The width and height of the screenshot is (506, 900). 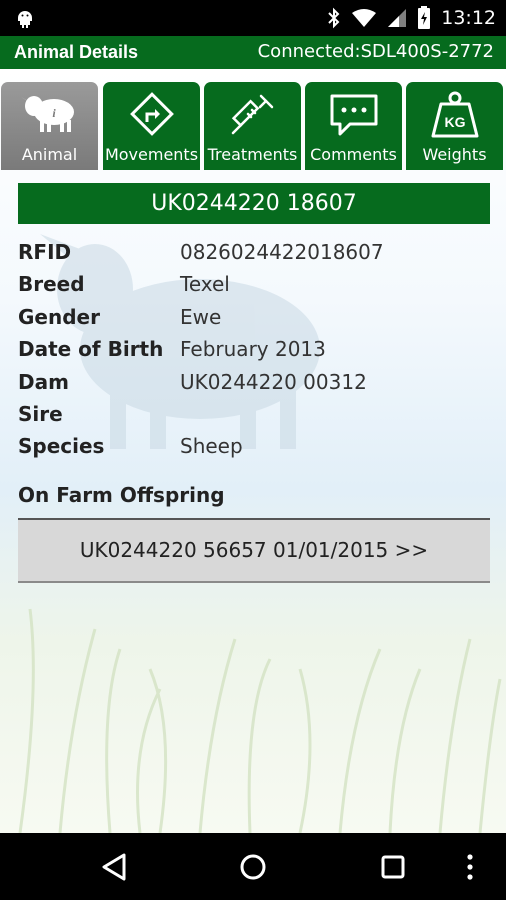 What do you see at coordinates (201, 316) in the screenshot?
I see `detail-value: Ewe` at bounding box center [201, 316].